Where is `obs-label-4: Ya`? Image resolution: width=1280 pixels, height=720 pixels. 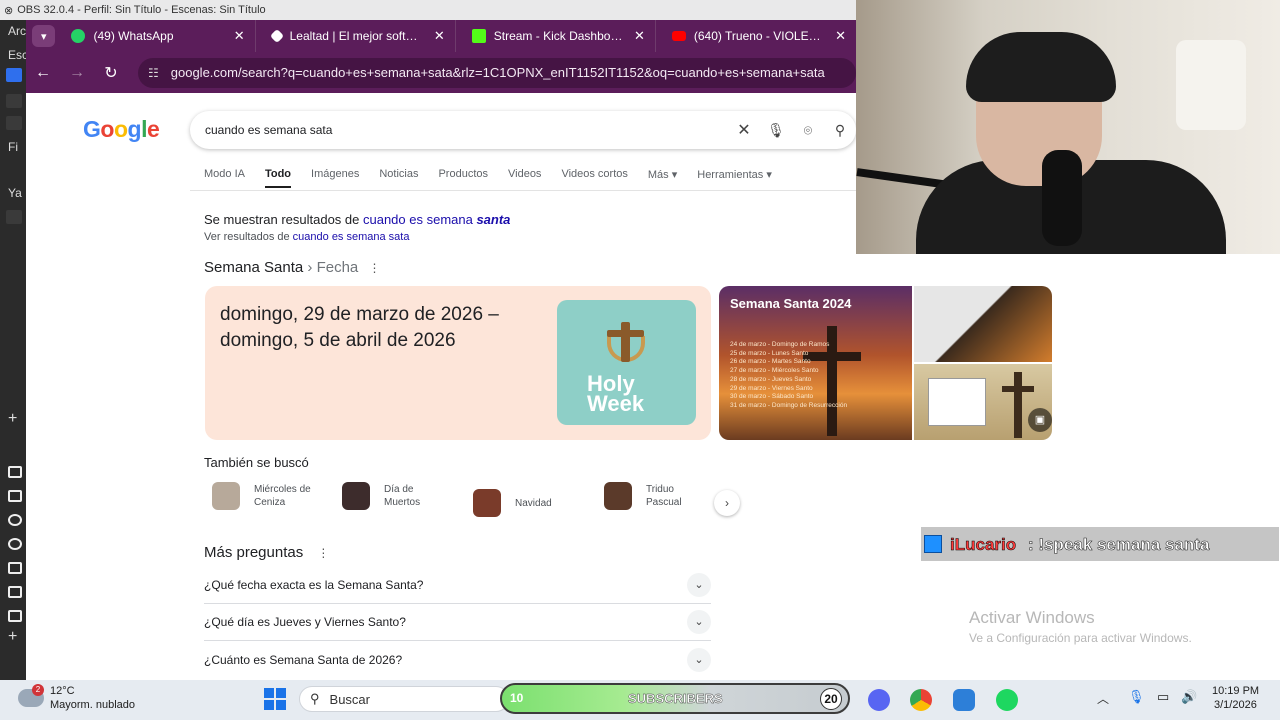 obs-label-4: Ya is located at coordinates (15, 193).